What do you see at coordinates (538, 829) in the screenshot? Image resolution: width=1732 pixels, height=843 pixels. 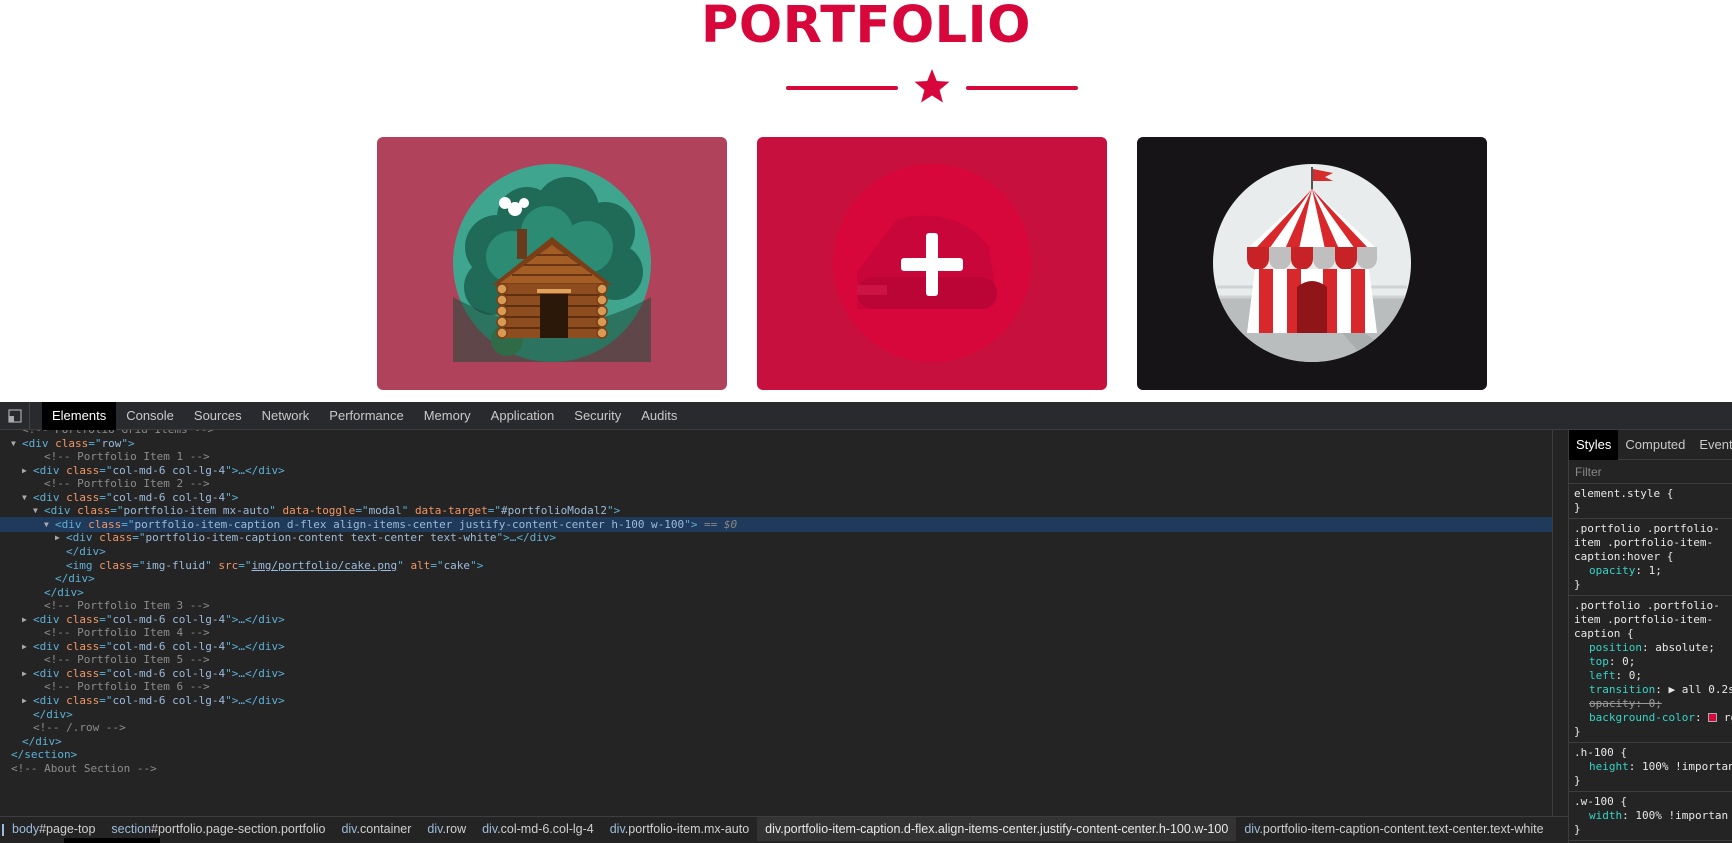 I see `breadcrumb-div: div.col-md-6.col-lg-4` at bounding box center [538, 829].